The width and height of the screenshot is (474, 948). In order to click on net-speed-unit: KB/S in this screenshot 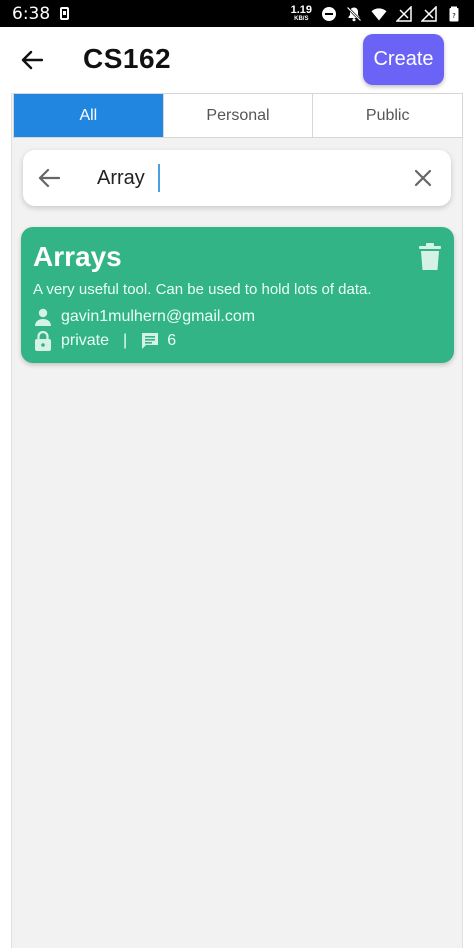, I will do `click(301, 19)`.